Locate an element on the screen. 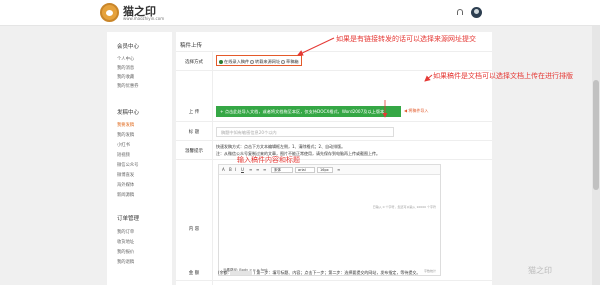 The image size is (600, 285). sidebar-section-title: 发稿中心 is located at coordinates (128, 113).